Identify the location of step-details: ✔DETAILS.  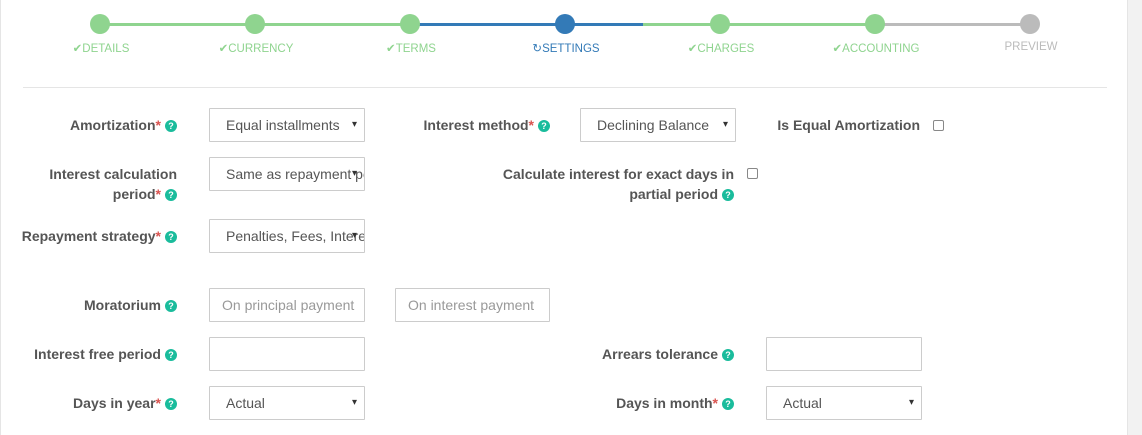
(101, 48).